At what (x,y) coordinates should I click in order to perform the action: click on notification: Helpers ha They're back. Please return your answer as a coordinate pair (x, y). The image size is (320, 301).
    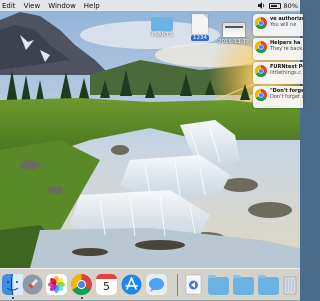
    Looking at the image, I should click on (278, 49).